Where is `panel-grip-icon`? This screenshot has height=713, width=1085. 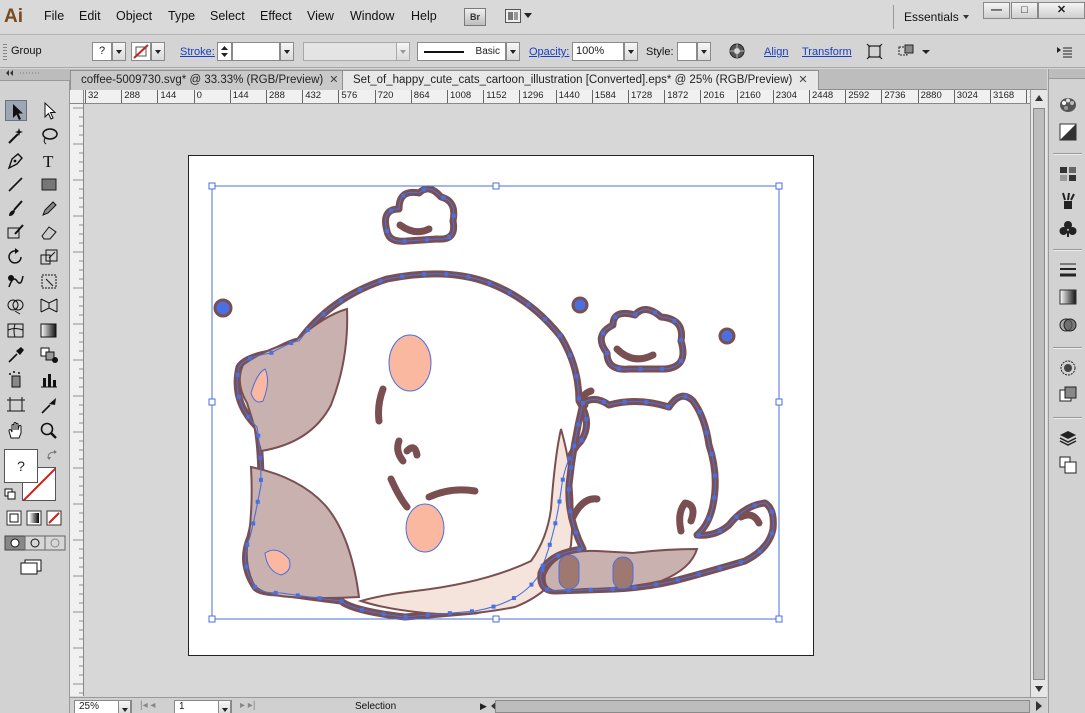 panel-grip-icon is located at coordinates (5, 52).